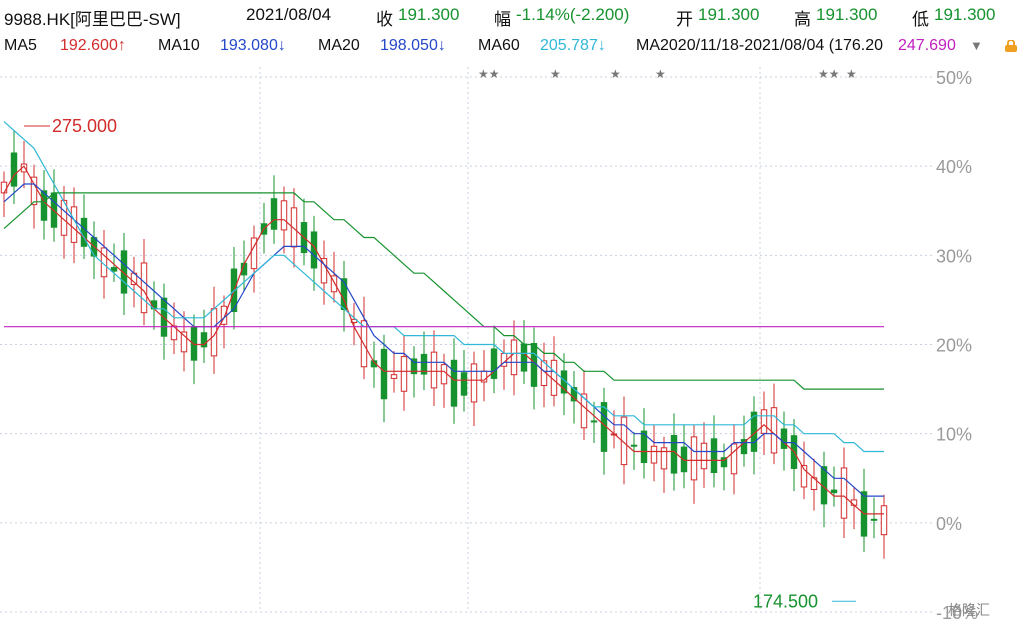 Image resolution: width=1028 pixels, height=628 pixels. What do you see at coordinates (949, 524) in the screenshot?
I see `y-tick-label: 0%` at bounding box center [949, 524].